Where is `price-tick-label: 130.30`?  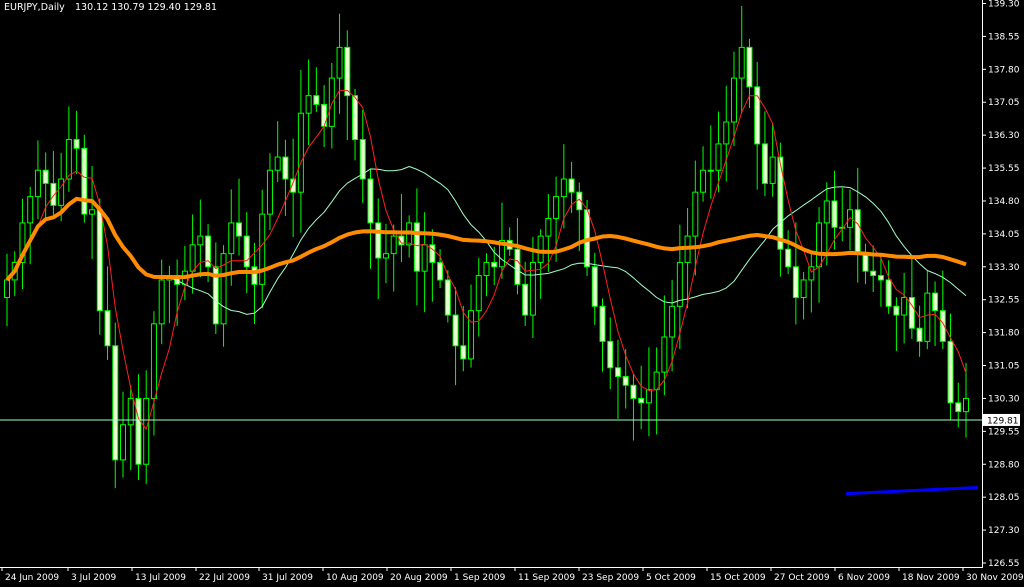 price-tick-label: 130.30 is located at coordinates (1004, 399).